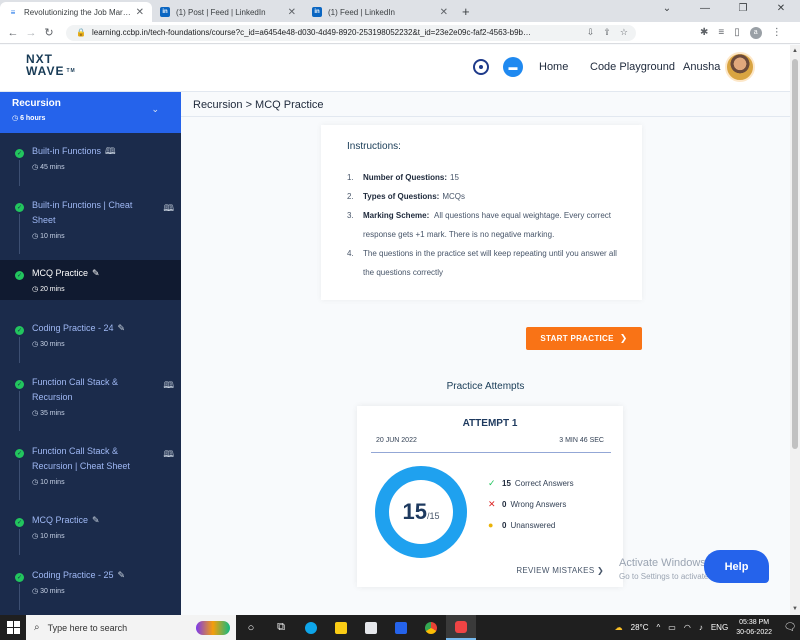 The image size is (800, 640). I want to click on browser-tab-nxtwave: ≡ Revolutionizing the Job Market | ✕, so click(76, 12).